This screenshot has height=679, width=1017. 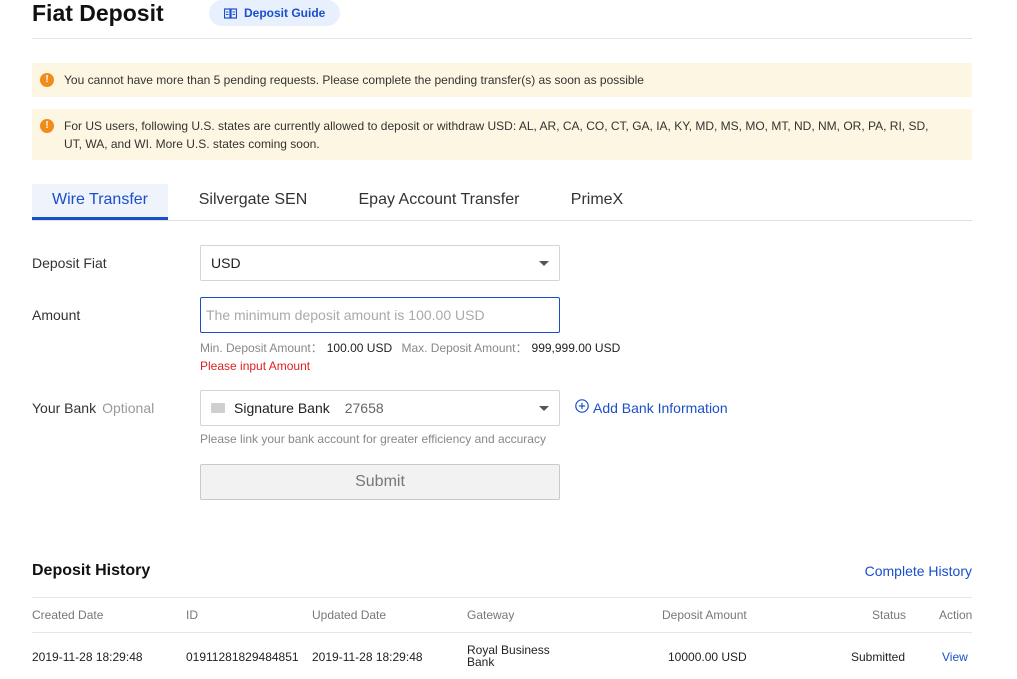 I want to click on your-bank-label: Your Bank Optional, so click(x=93, y=408).